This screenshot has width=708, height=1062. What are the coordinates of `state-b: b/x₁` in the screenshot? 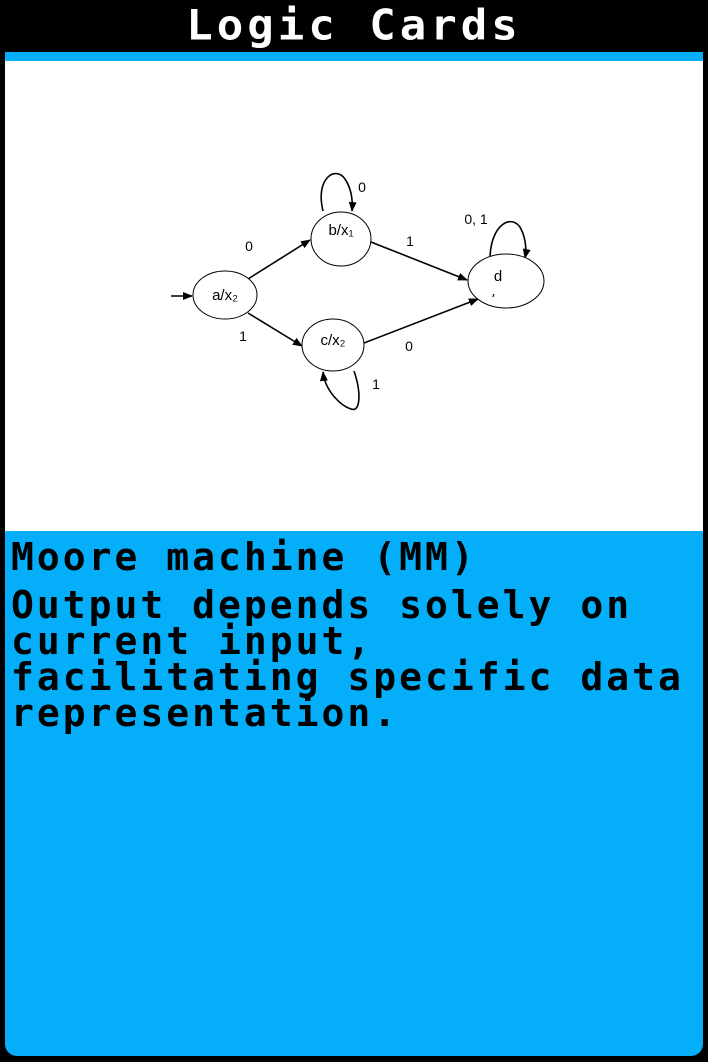 It's located at (341, 239).